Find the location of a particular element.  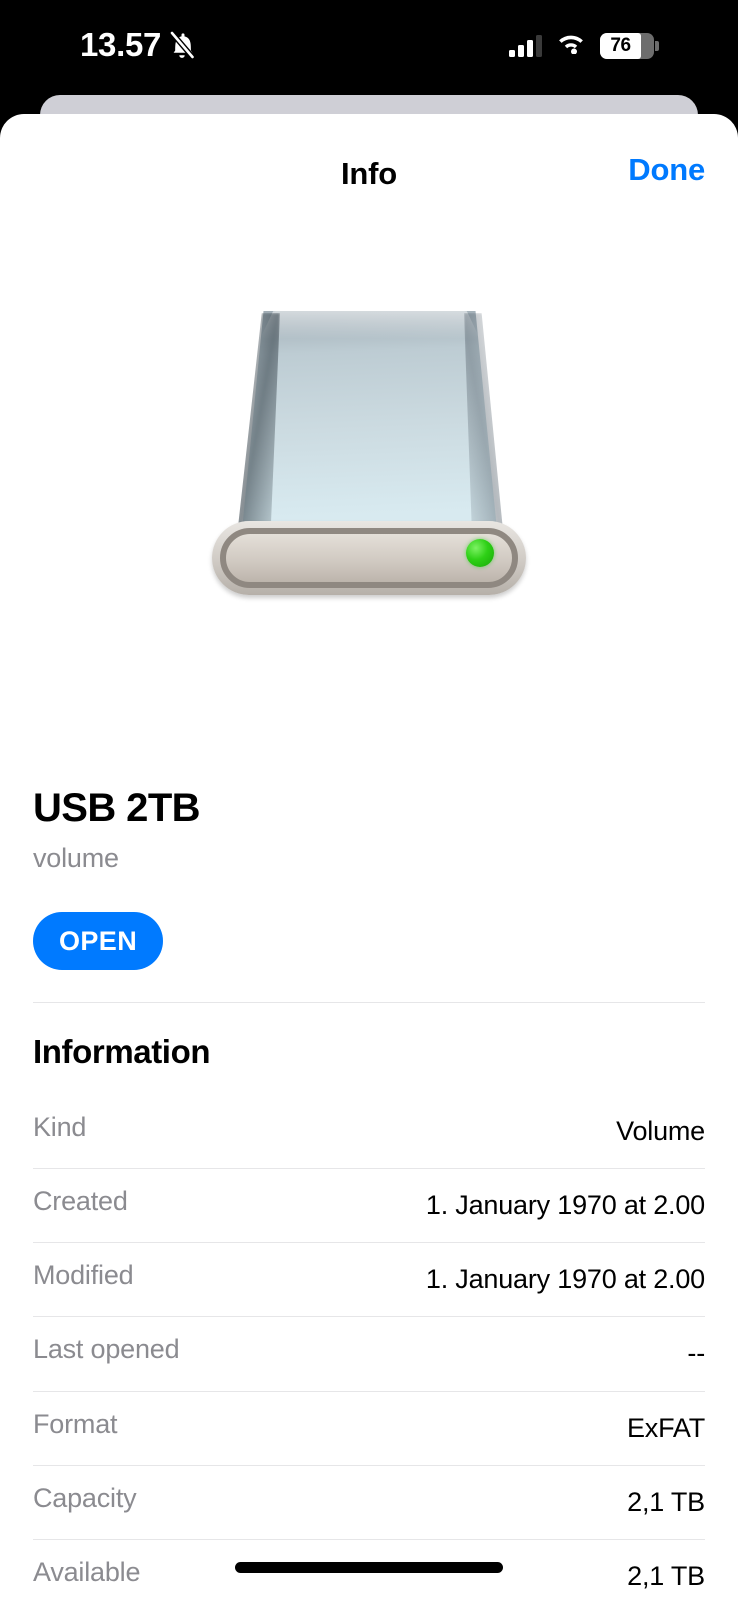

external-hard-drive-icon is located at coordinates (369, 454).